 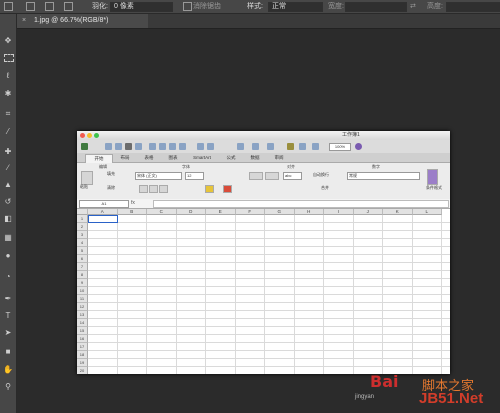 What do you see at coordinates (321, 174) in the screenshot?
I see `excel-wrap-label: 自动换行` at bounding box center [321, 174].